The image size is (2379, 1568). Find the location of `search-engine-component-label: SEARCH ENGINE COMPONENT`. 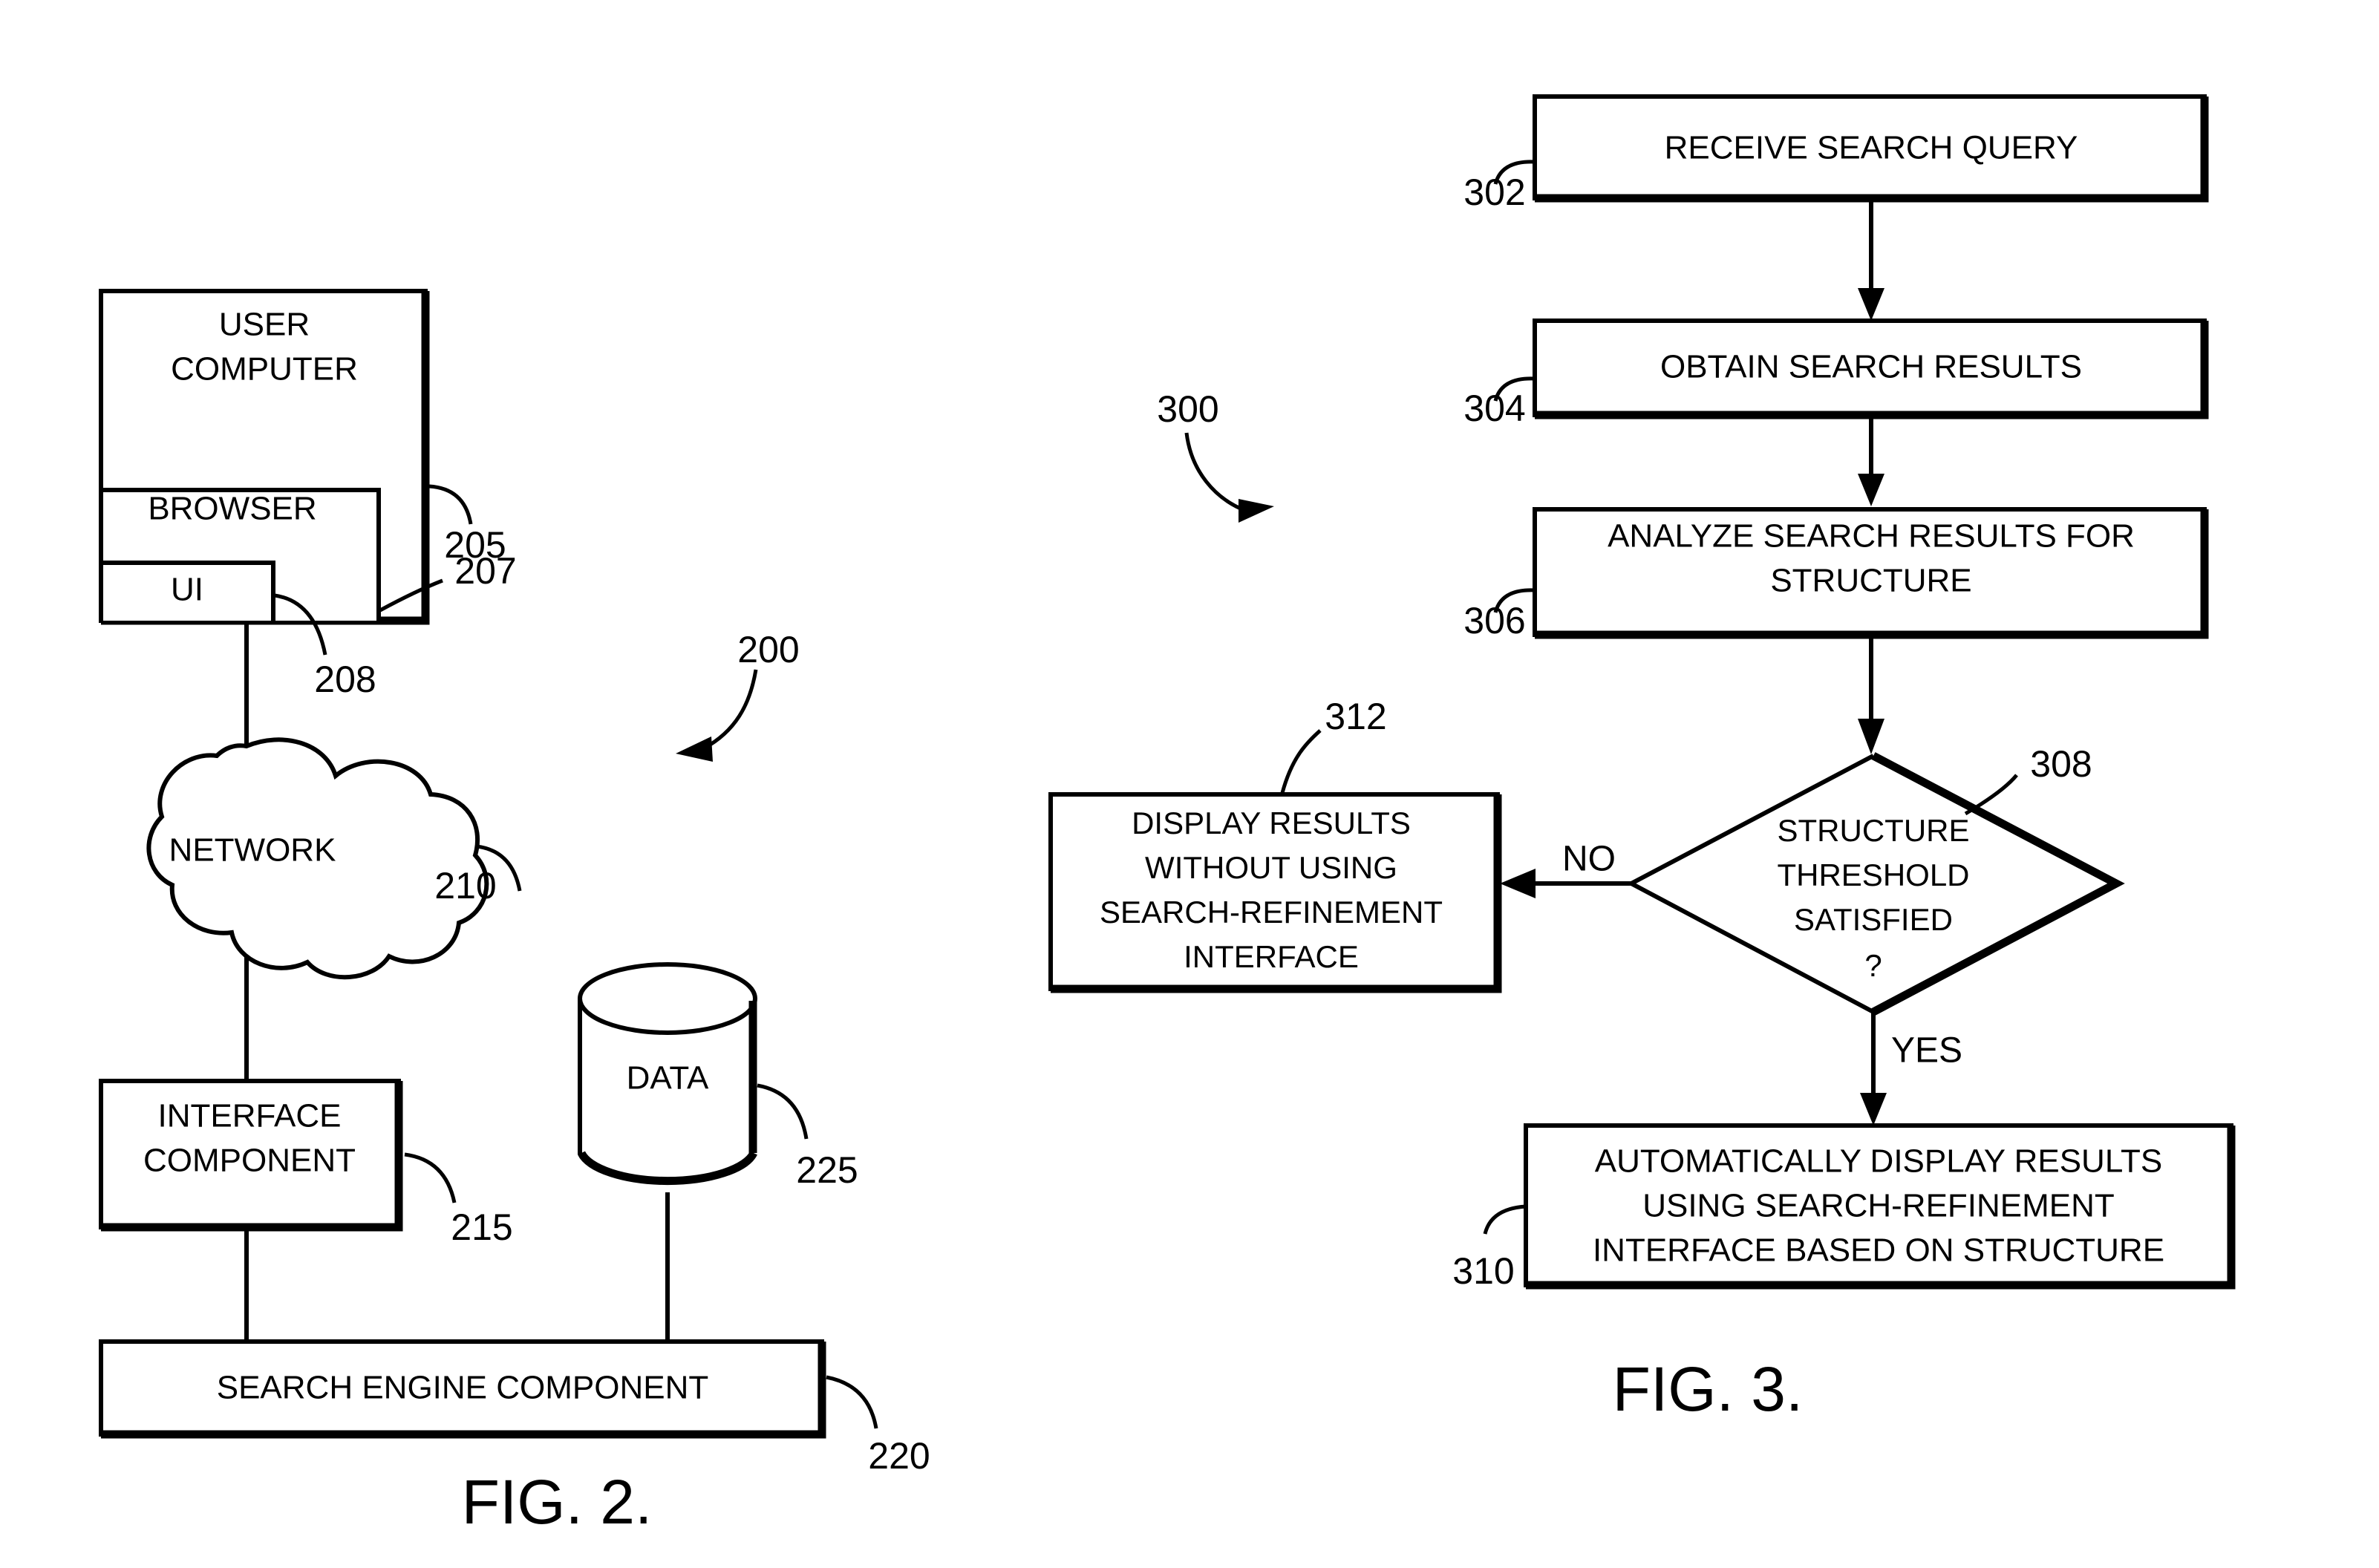

search-engine-component-label: SEARCH ENGINE COMPONENT is located at coordinates (463, 1388).